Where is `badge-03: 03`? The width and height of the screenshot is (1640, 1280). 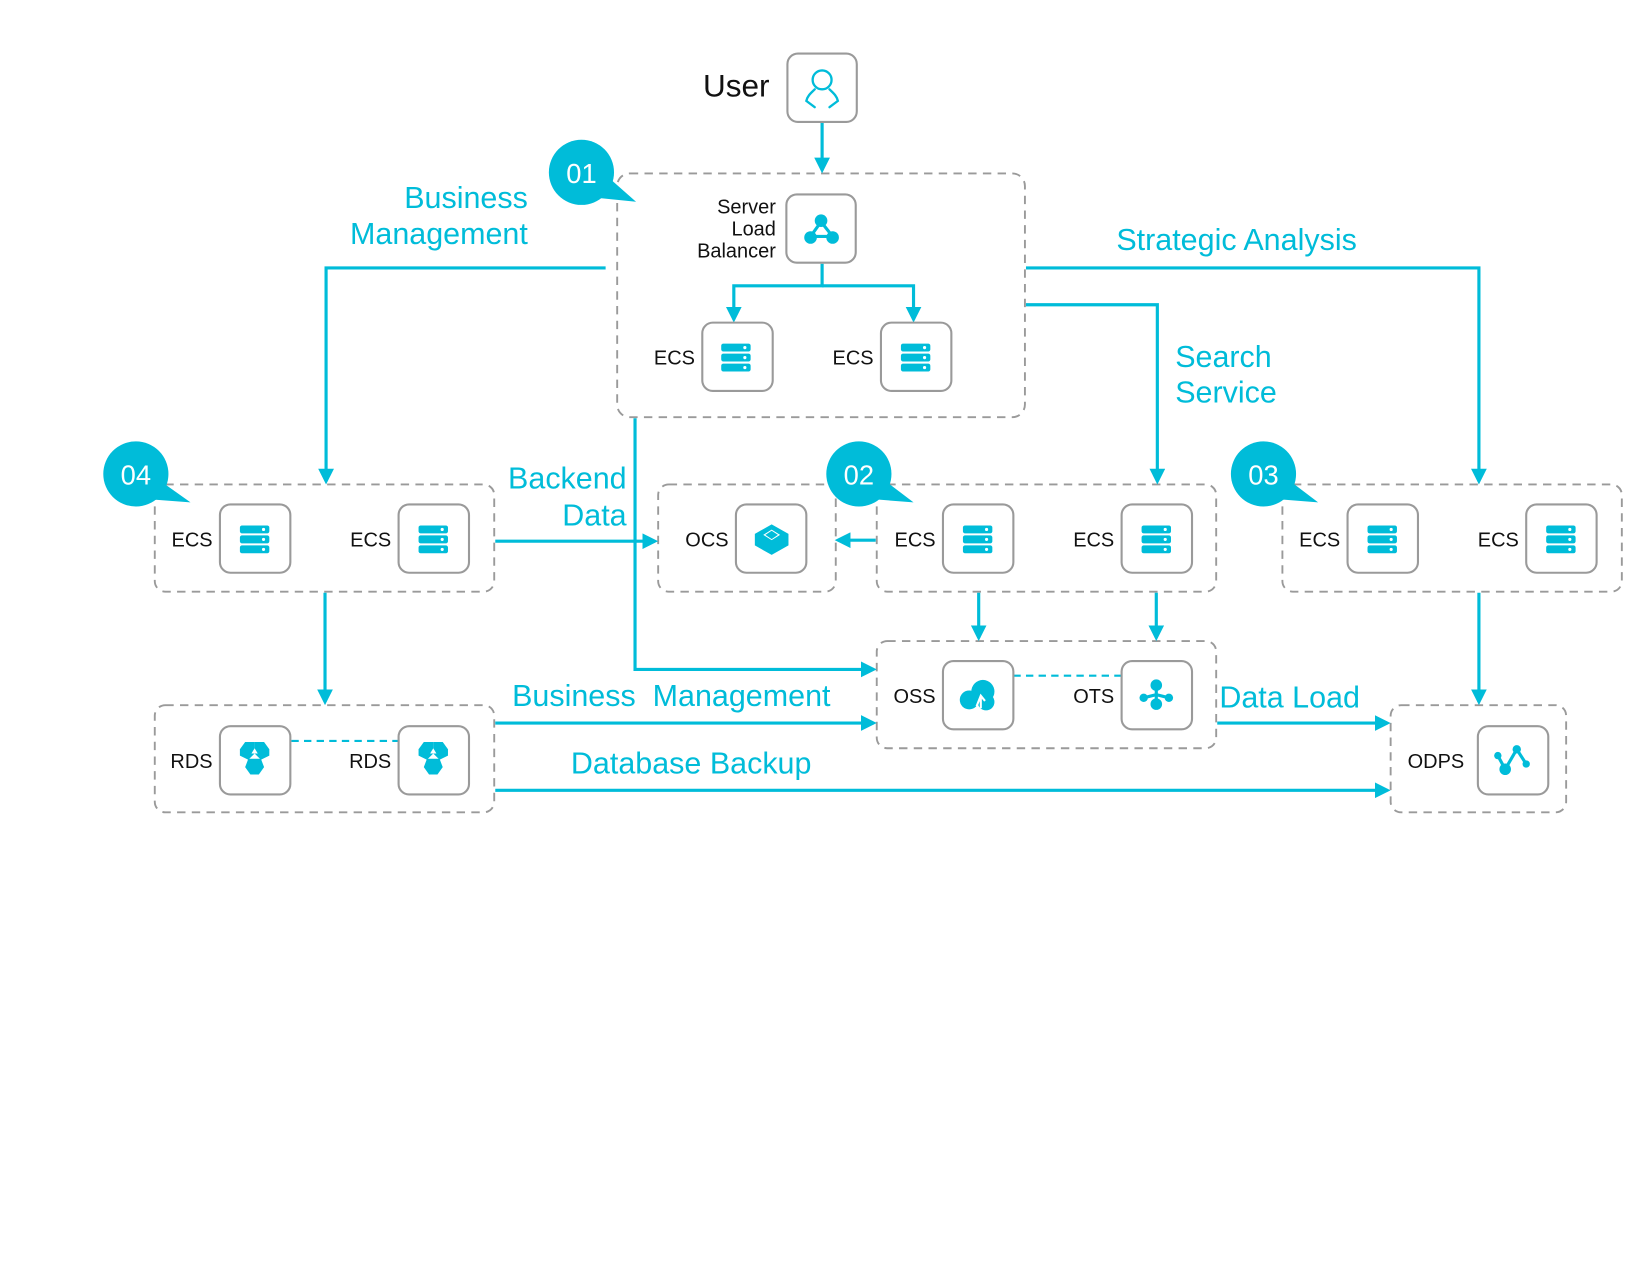 badge-03: 03 is located at coordinates (1274, 474).